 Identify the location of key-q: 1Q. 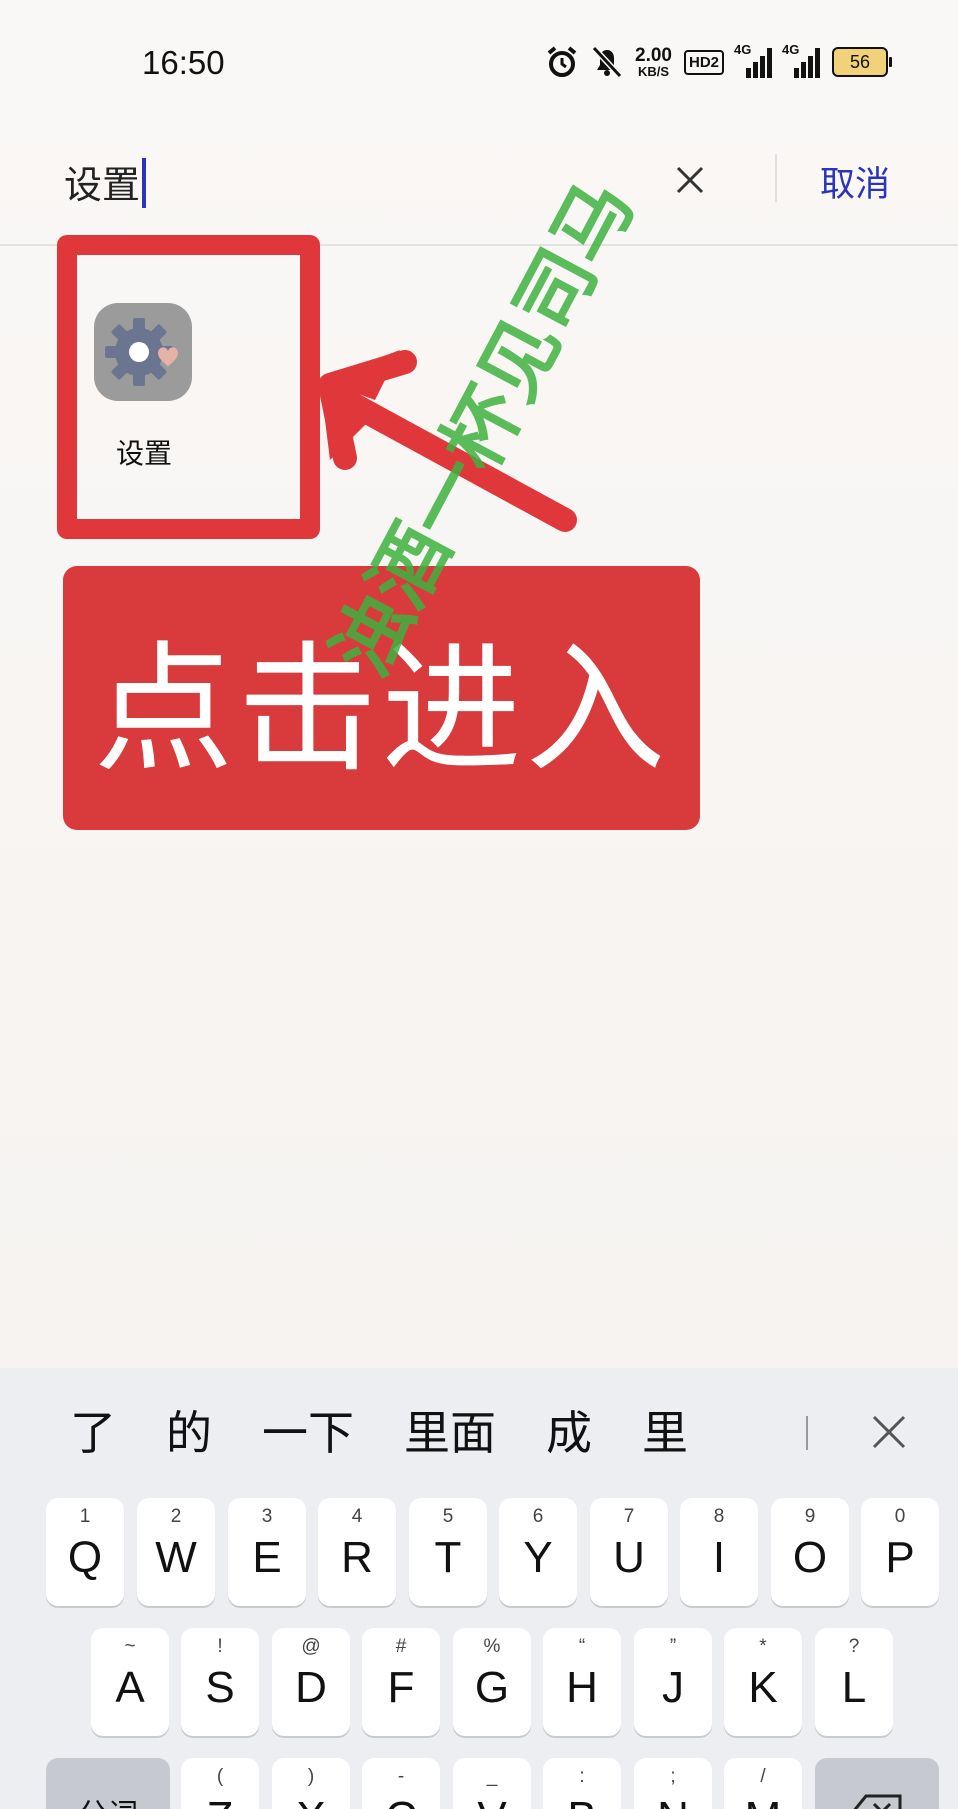
(85, 1552).